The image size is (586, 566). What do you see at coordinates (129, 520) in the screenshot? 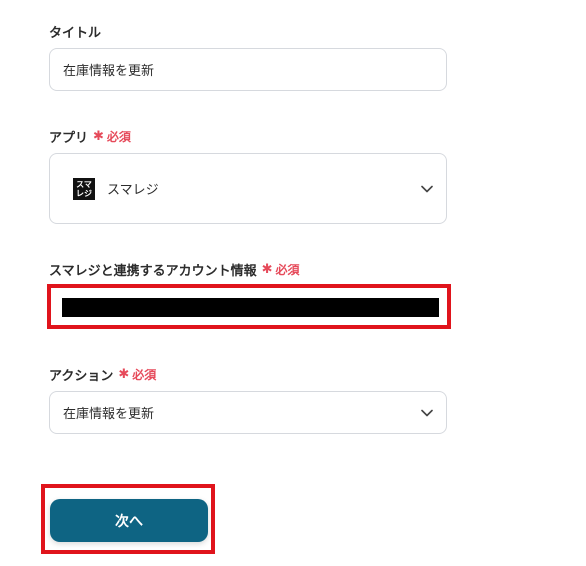
I see `next-button: 次へ` at bounding box center [129, 520].